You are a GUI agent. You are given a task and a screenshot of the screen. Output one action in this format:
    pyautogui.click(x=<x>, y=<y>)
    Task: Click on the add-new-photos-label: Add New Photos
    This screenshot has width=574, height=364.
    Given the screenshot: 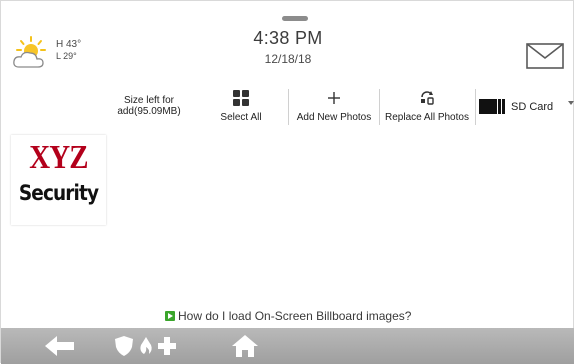 What is the action you would take?
    pyautogui.click(x=334, y=117)
    